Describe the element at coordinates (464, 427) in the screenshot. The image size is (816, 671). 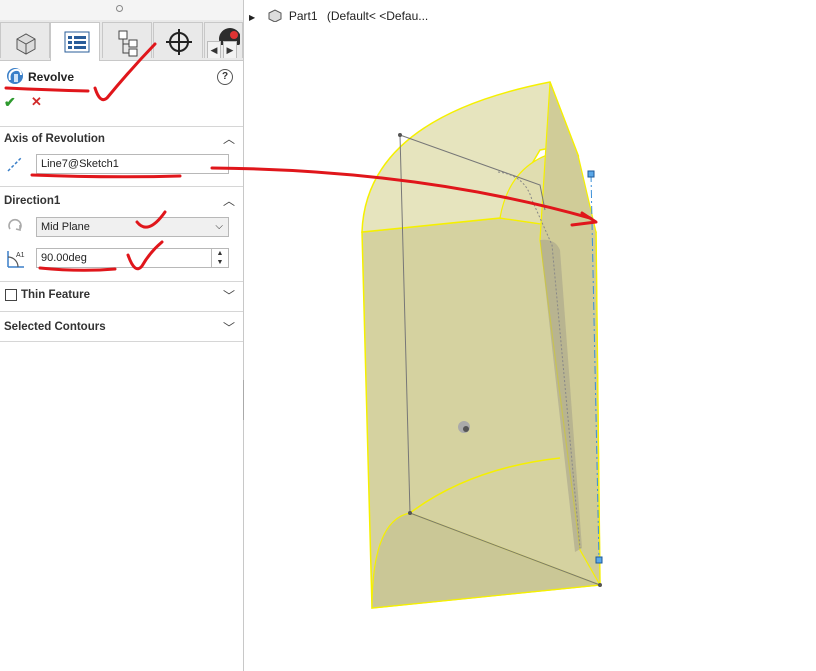
I see `origin-marker-icon` at that location.